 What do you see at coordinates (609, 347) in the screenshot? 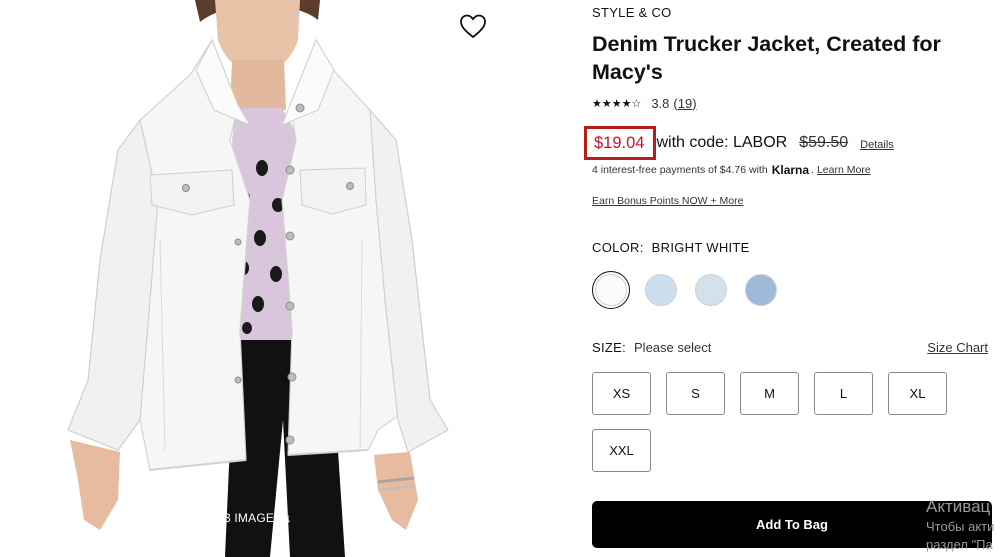
I see `size-label: SIZE:` at bounding box center [609, 347].